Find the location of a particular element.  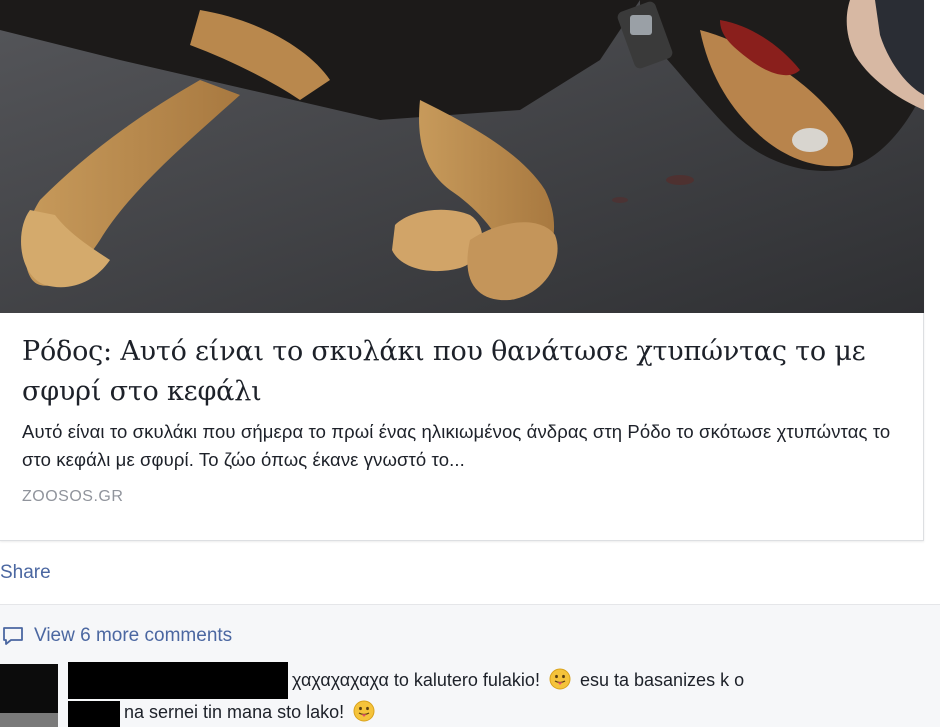

comment-text-part1: χαχαχαχαχα to kalutero fulakio! is located at coordinates (416, 680).